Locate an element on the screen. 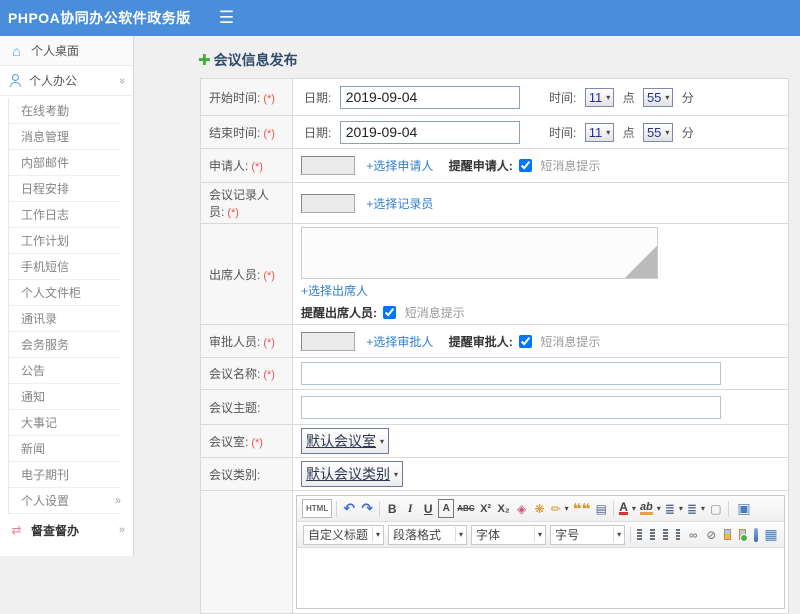 Image resolution: width=800 pixels, height=614 pixels. sidebar-item-news: 新闻 is located at coordinates (65, 449).